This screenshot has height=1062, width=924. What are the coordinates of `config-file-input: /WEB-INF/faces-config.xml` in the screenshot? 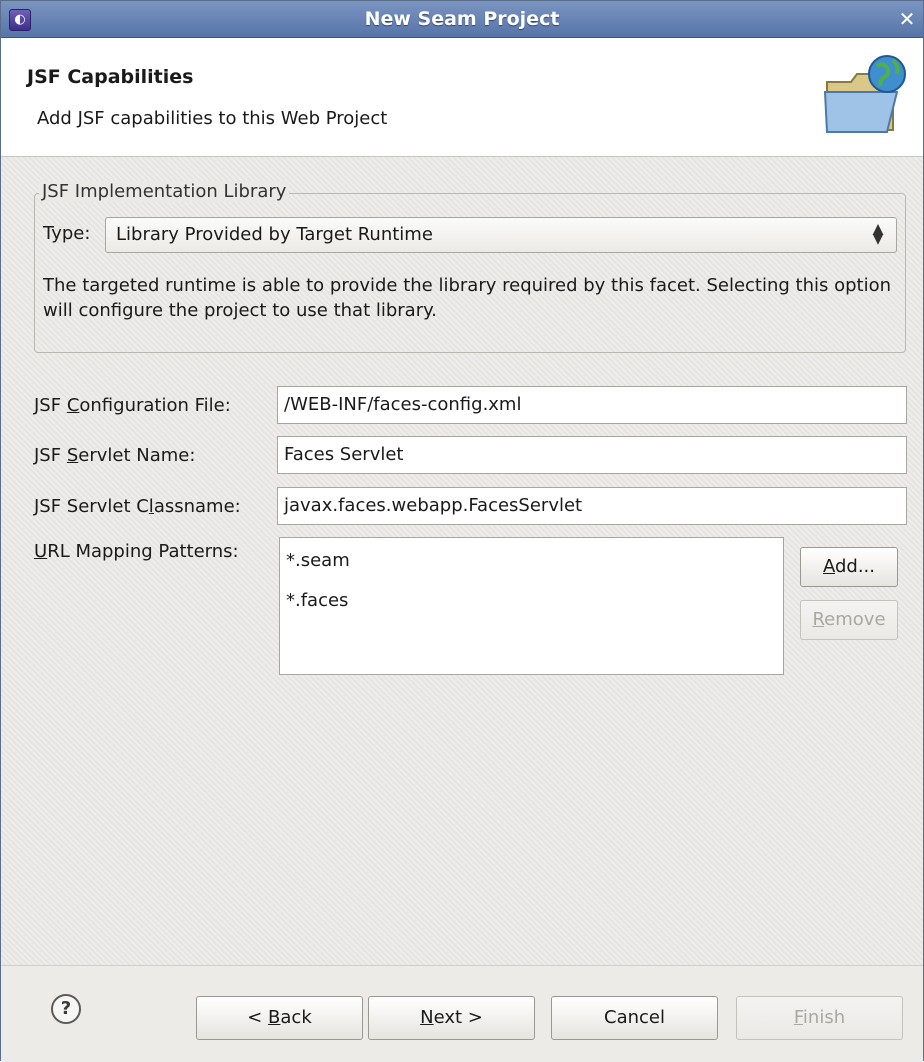 It's located at (592, 405).